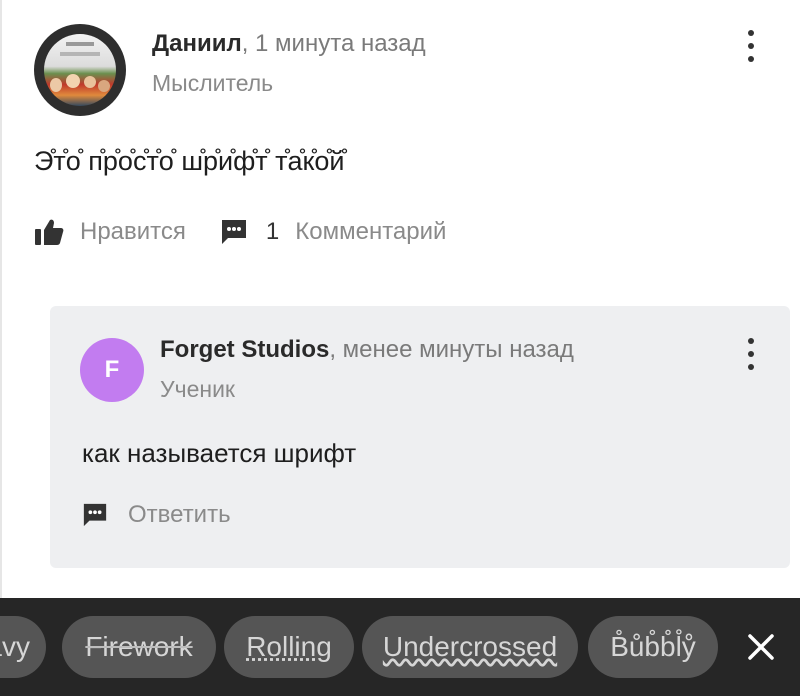 This screenshot has height=696, width=800. I want to click on chip-label: Undercrossed, so click(470, 646).